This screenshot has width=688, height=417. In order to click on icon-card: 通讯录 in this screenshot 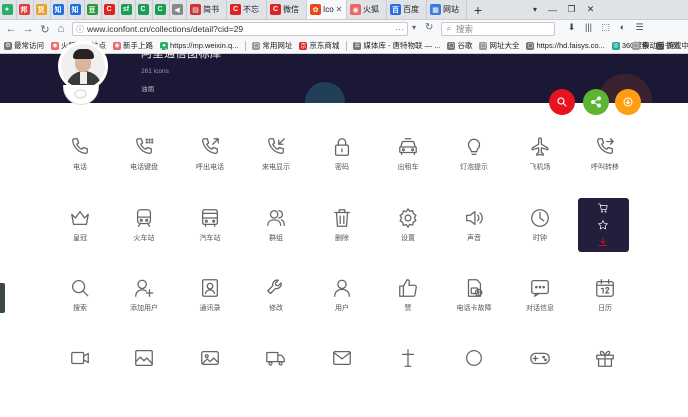, I will do `click(210, 312)`.